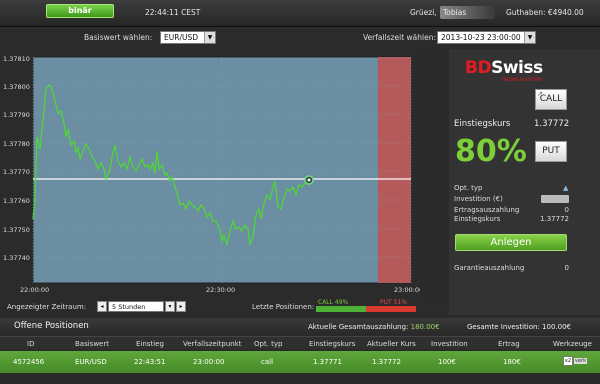  What do you see at coordinates (407, 290) in the screenshot?
I see `x-tick-label: 23:00:00` at bounding box center [407, 290].